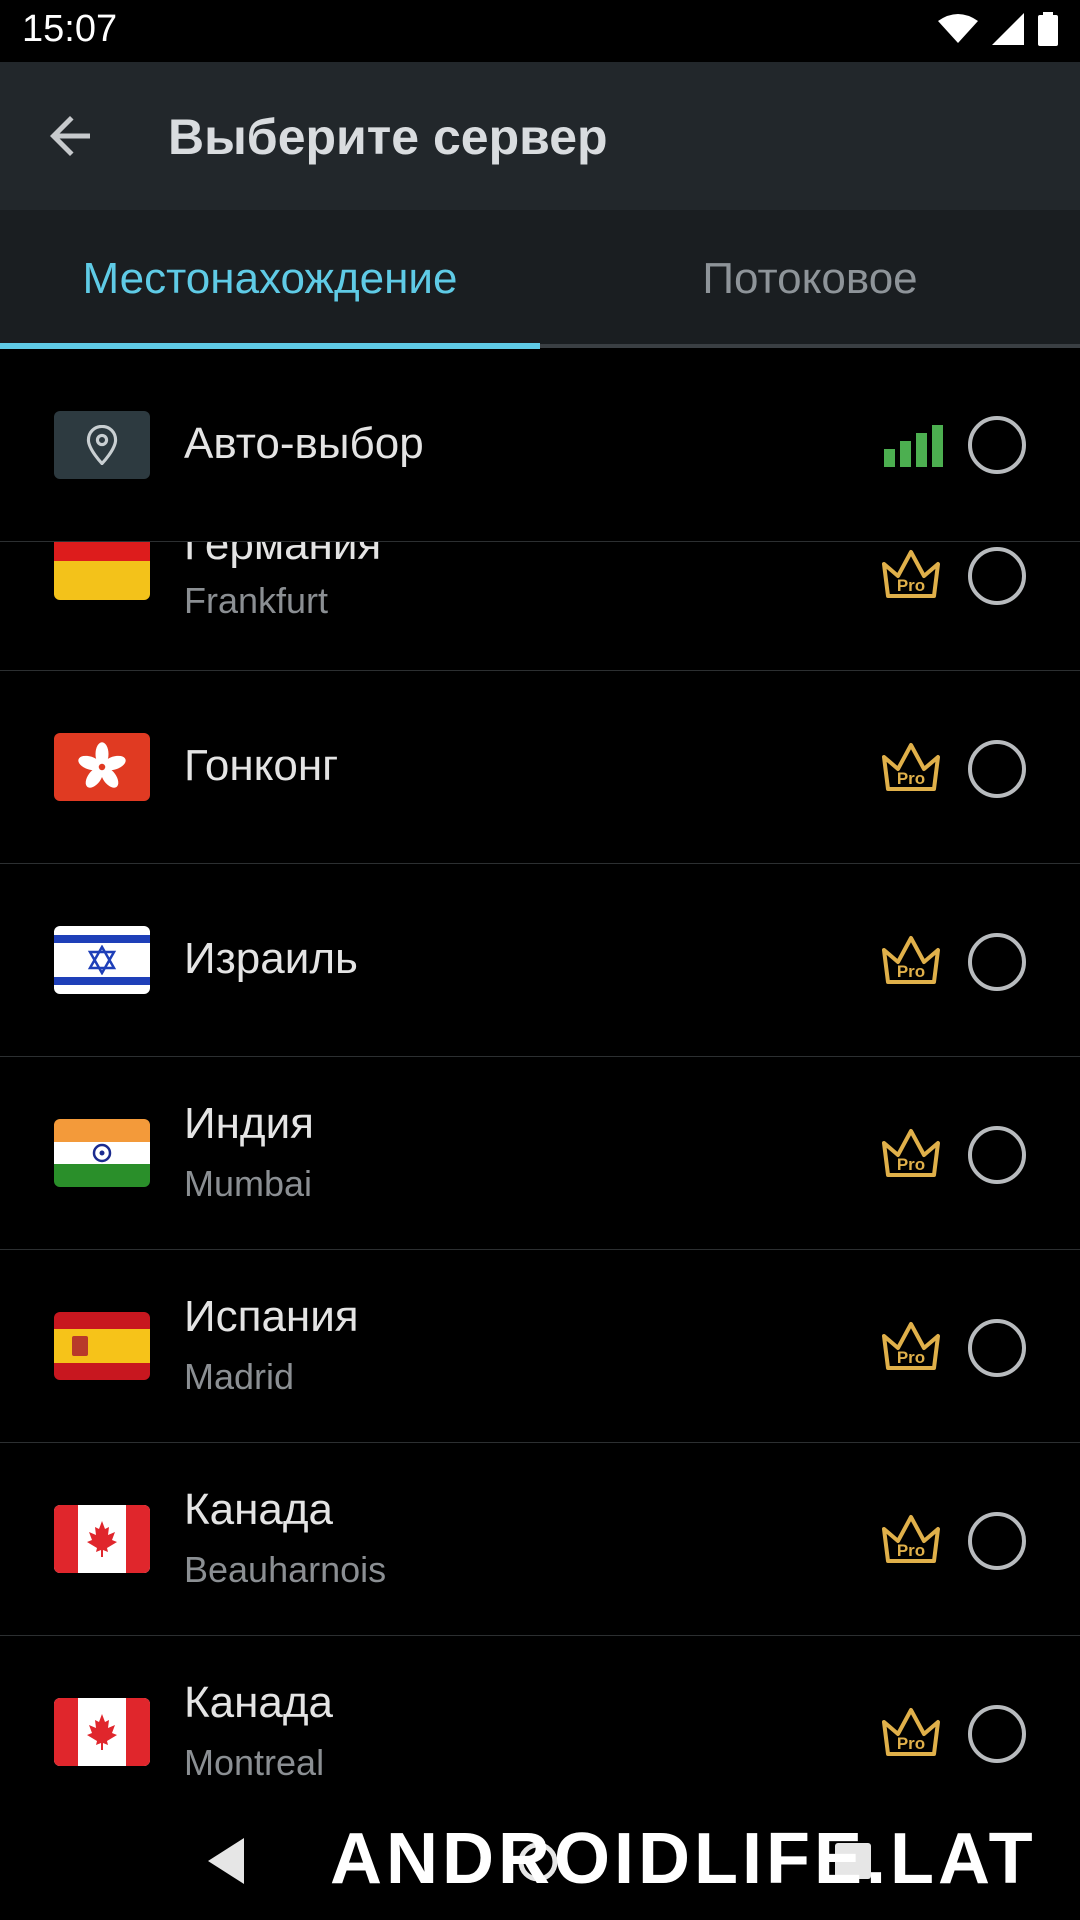  I want to click on server-city: Frankfurt, so click(256, 600).